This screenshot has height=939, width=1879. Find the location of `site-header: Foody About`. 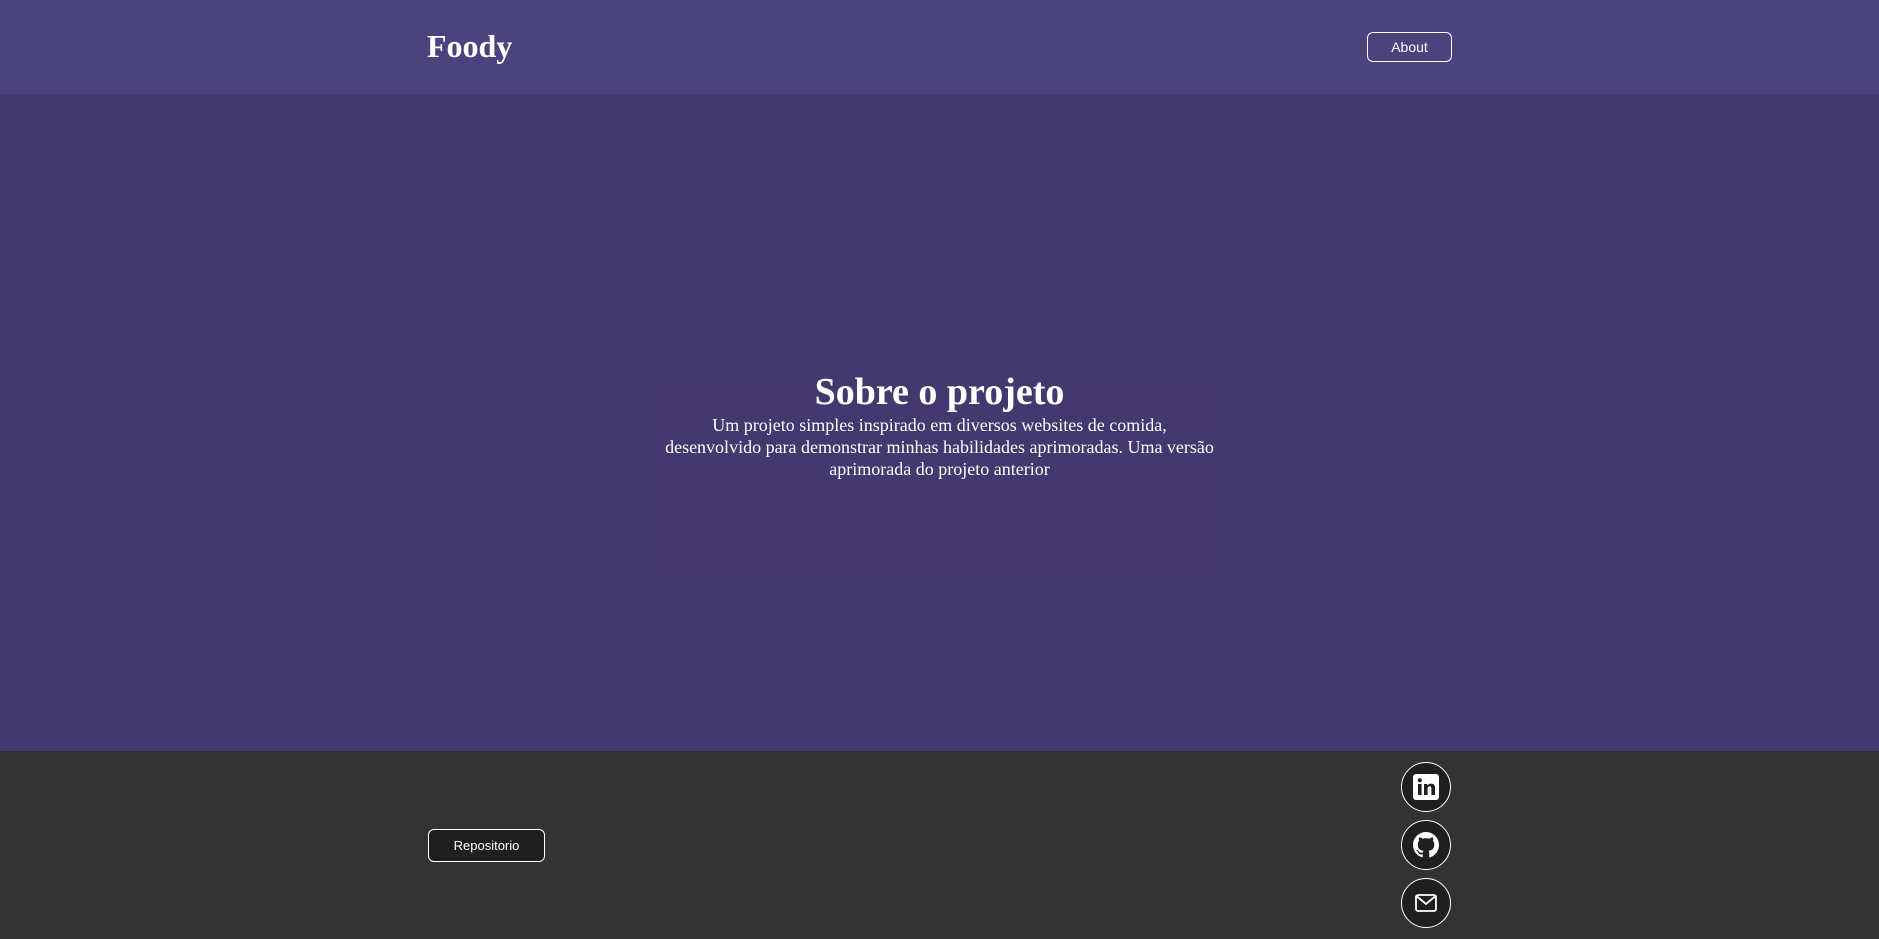

site-header: Foody About is located at coordinates (939, 47).